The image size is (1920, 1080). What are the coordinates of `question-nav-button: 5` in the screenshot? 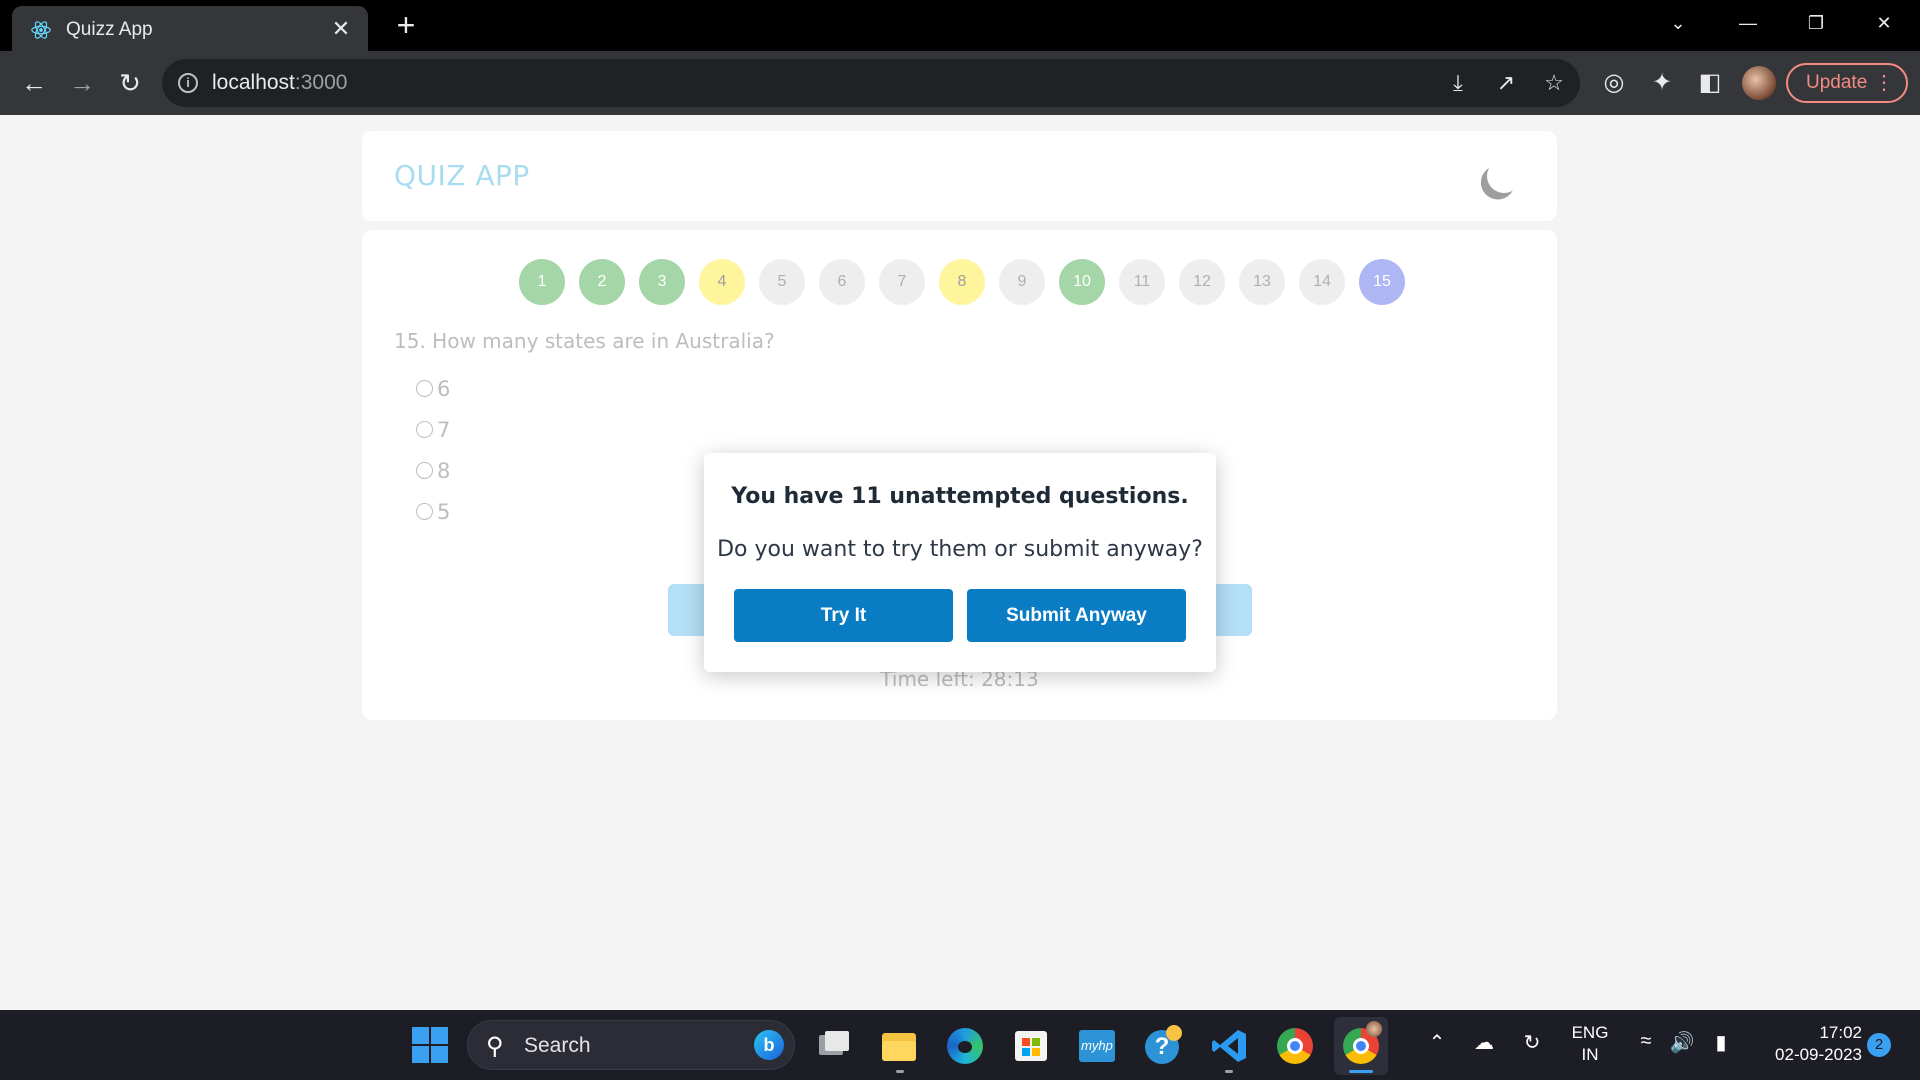 It's located at (782, 282).